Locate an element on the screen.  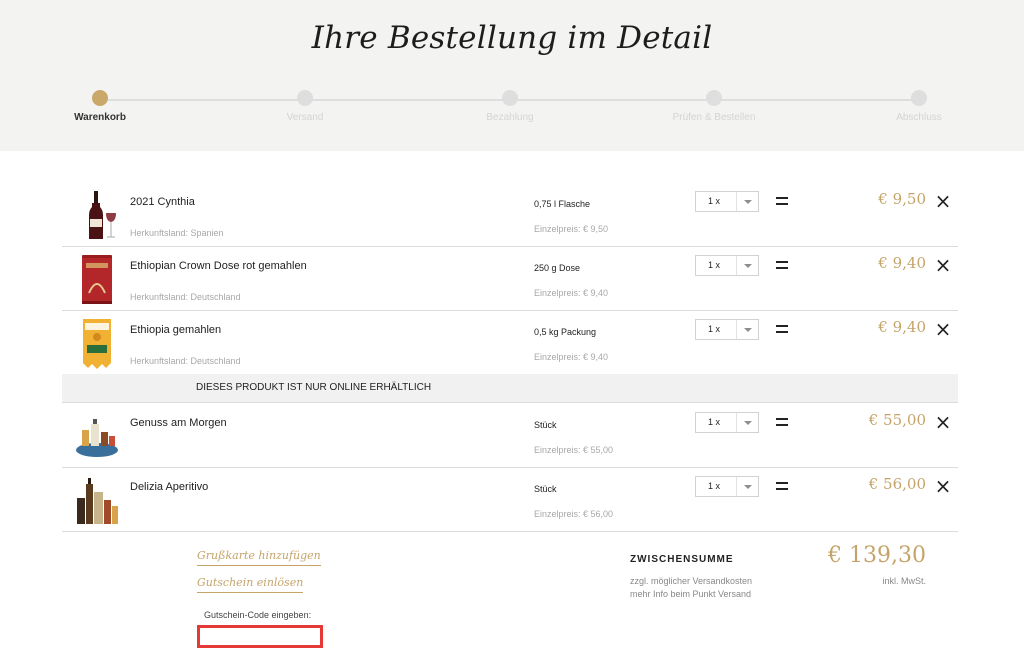
page-title: Ihre Bestellung im Detail is located at coordinates (512, 38).